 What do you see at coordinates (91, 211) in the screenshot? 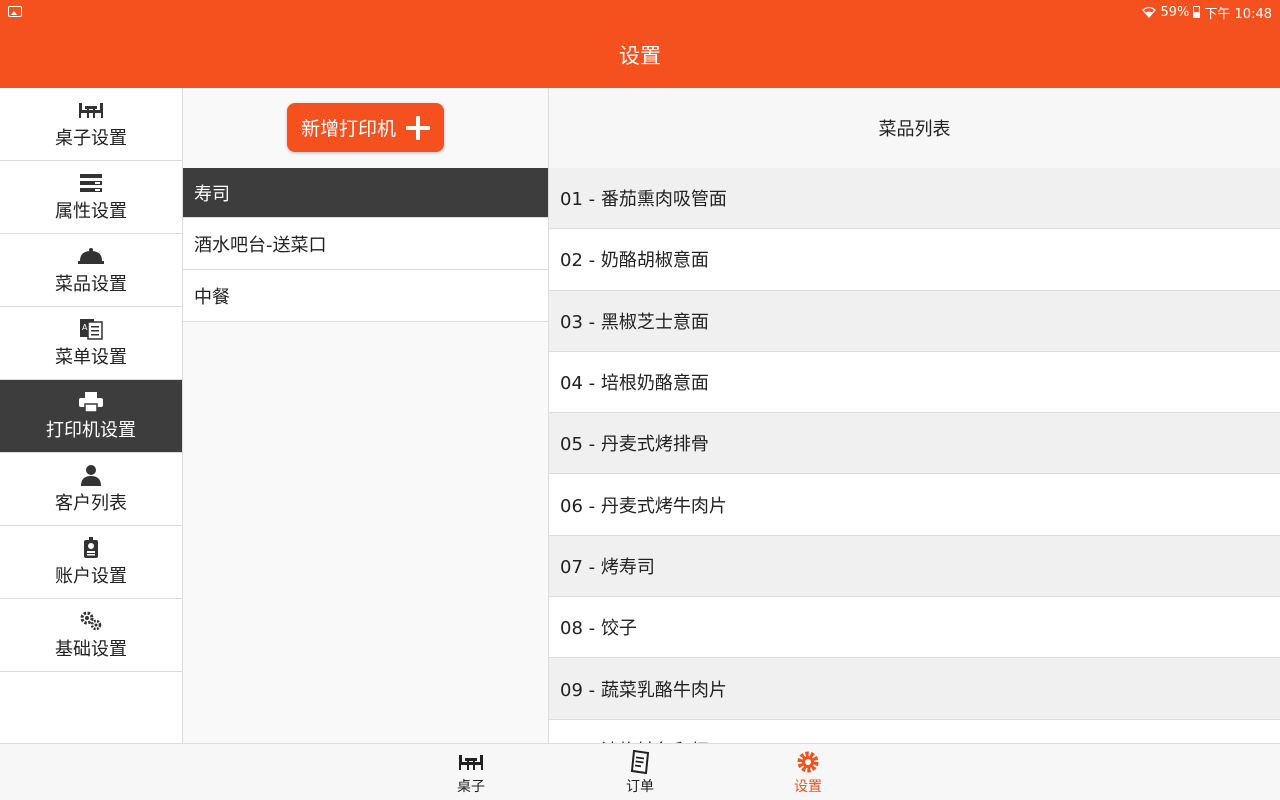
I see `sidebar-item-label: 属性设置` at bounding box center [91, 211].